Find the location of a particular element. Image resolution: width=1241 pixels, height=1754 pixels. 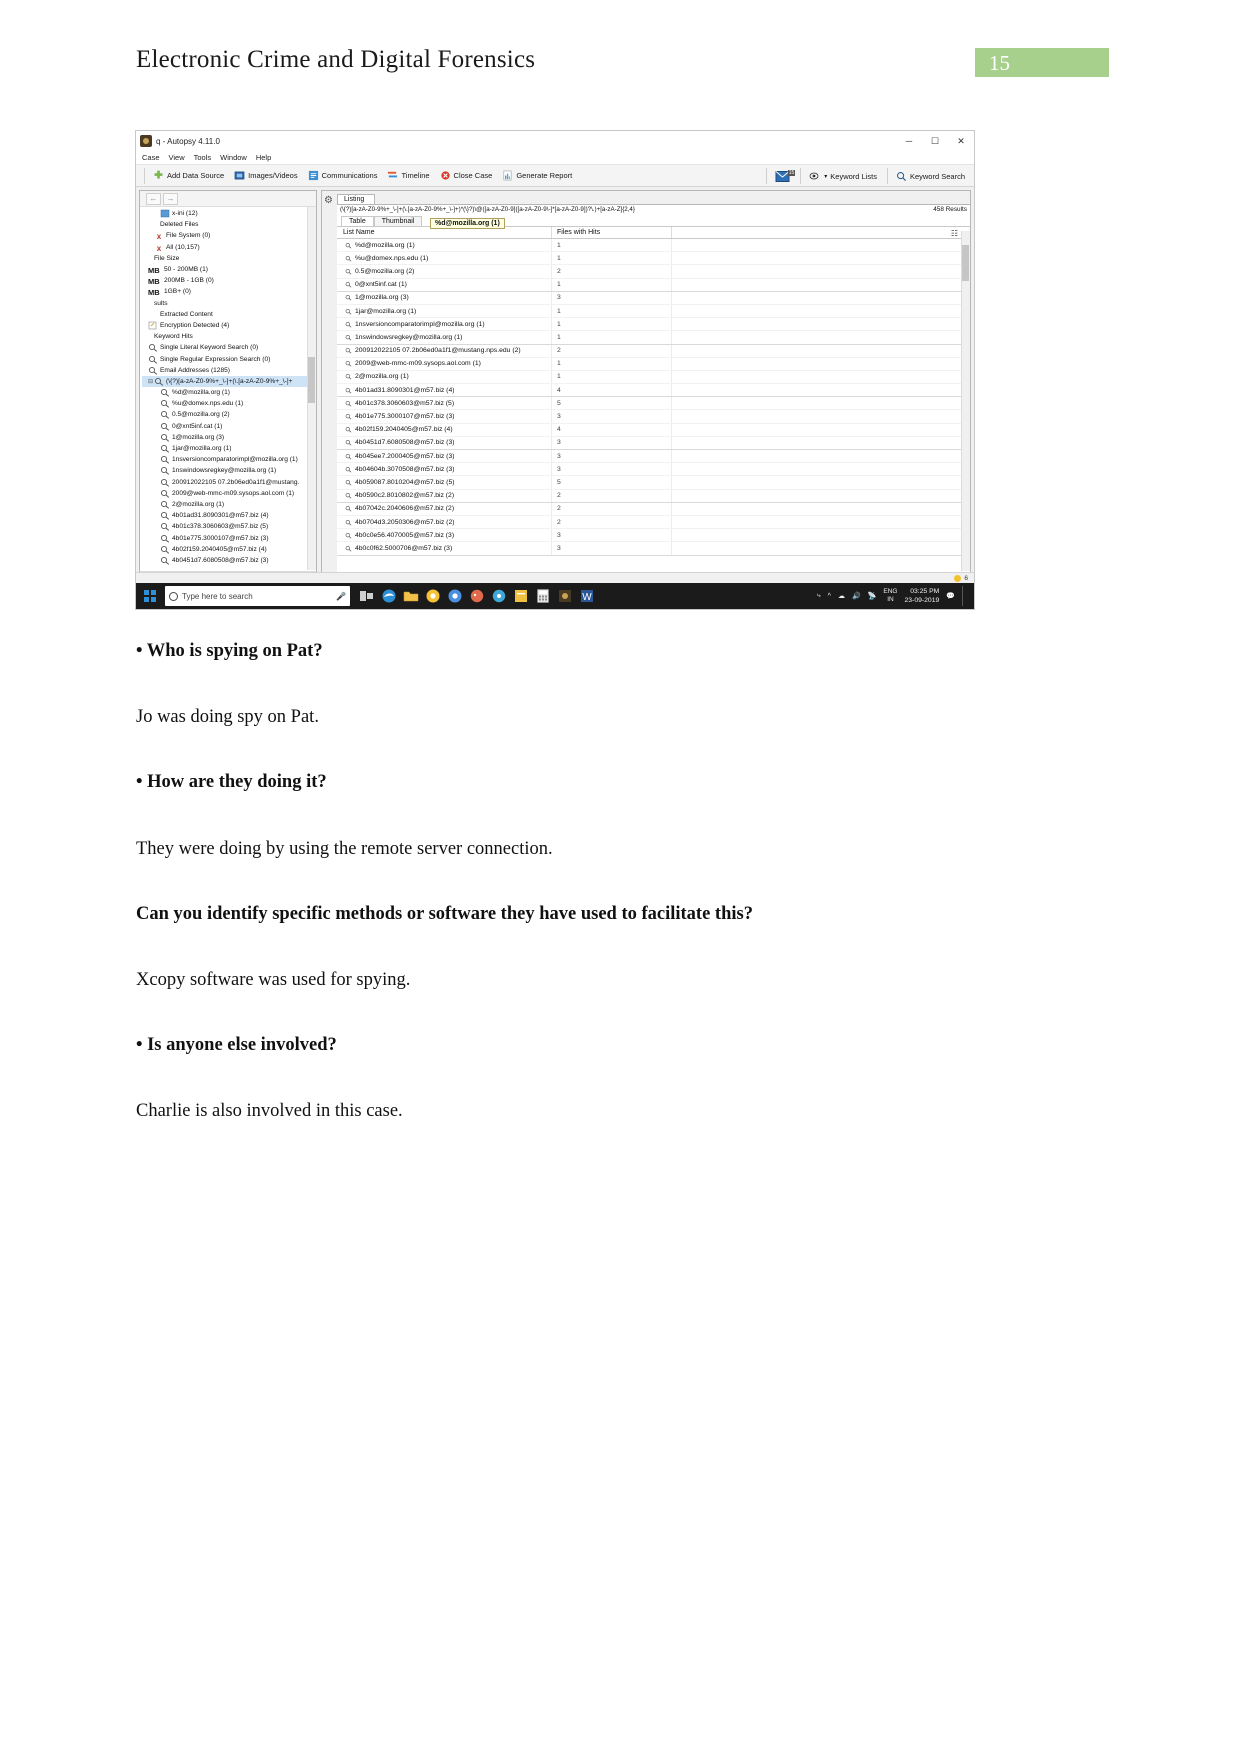

tree-item: %d@mozilla.org (1) is located at coordinates (229, 392).